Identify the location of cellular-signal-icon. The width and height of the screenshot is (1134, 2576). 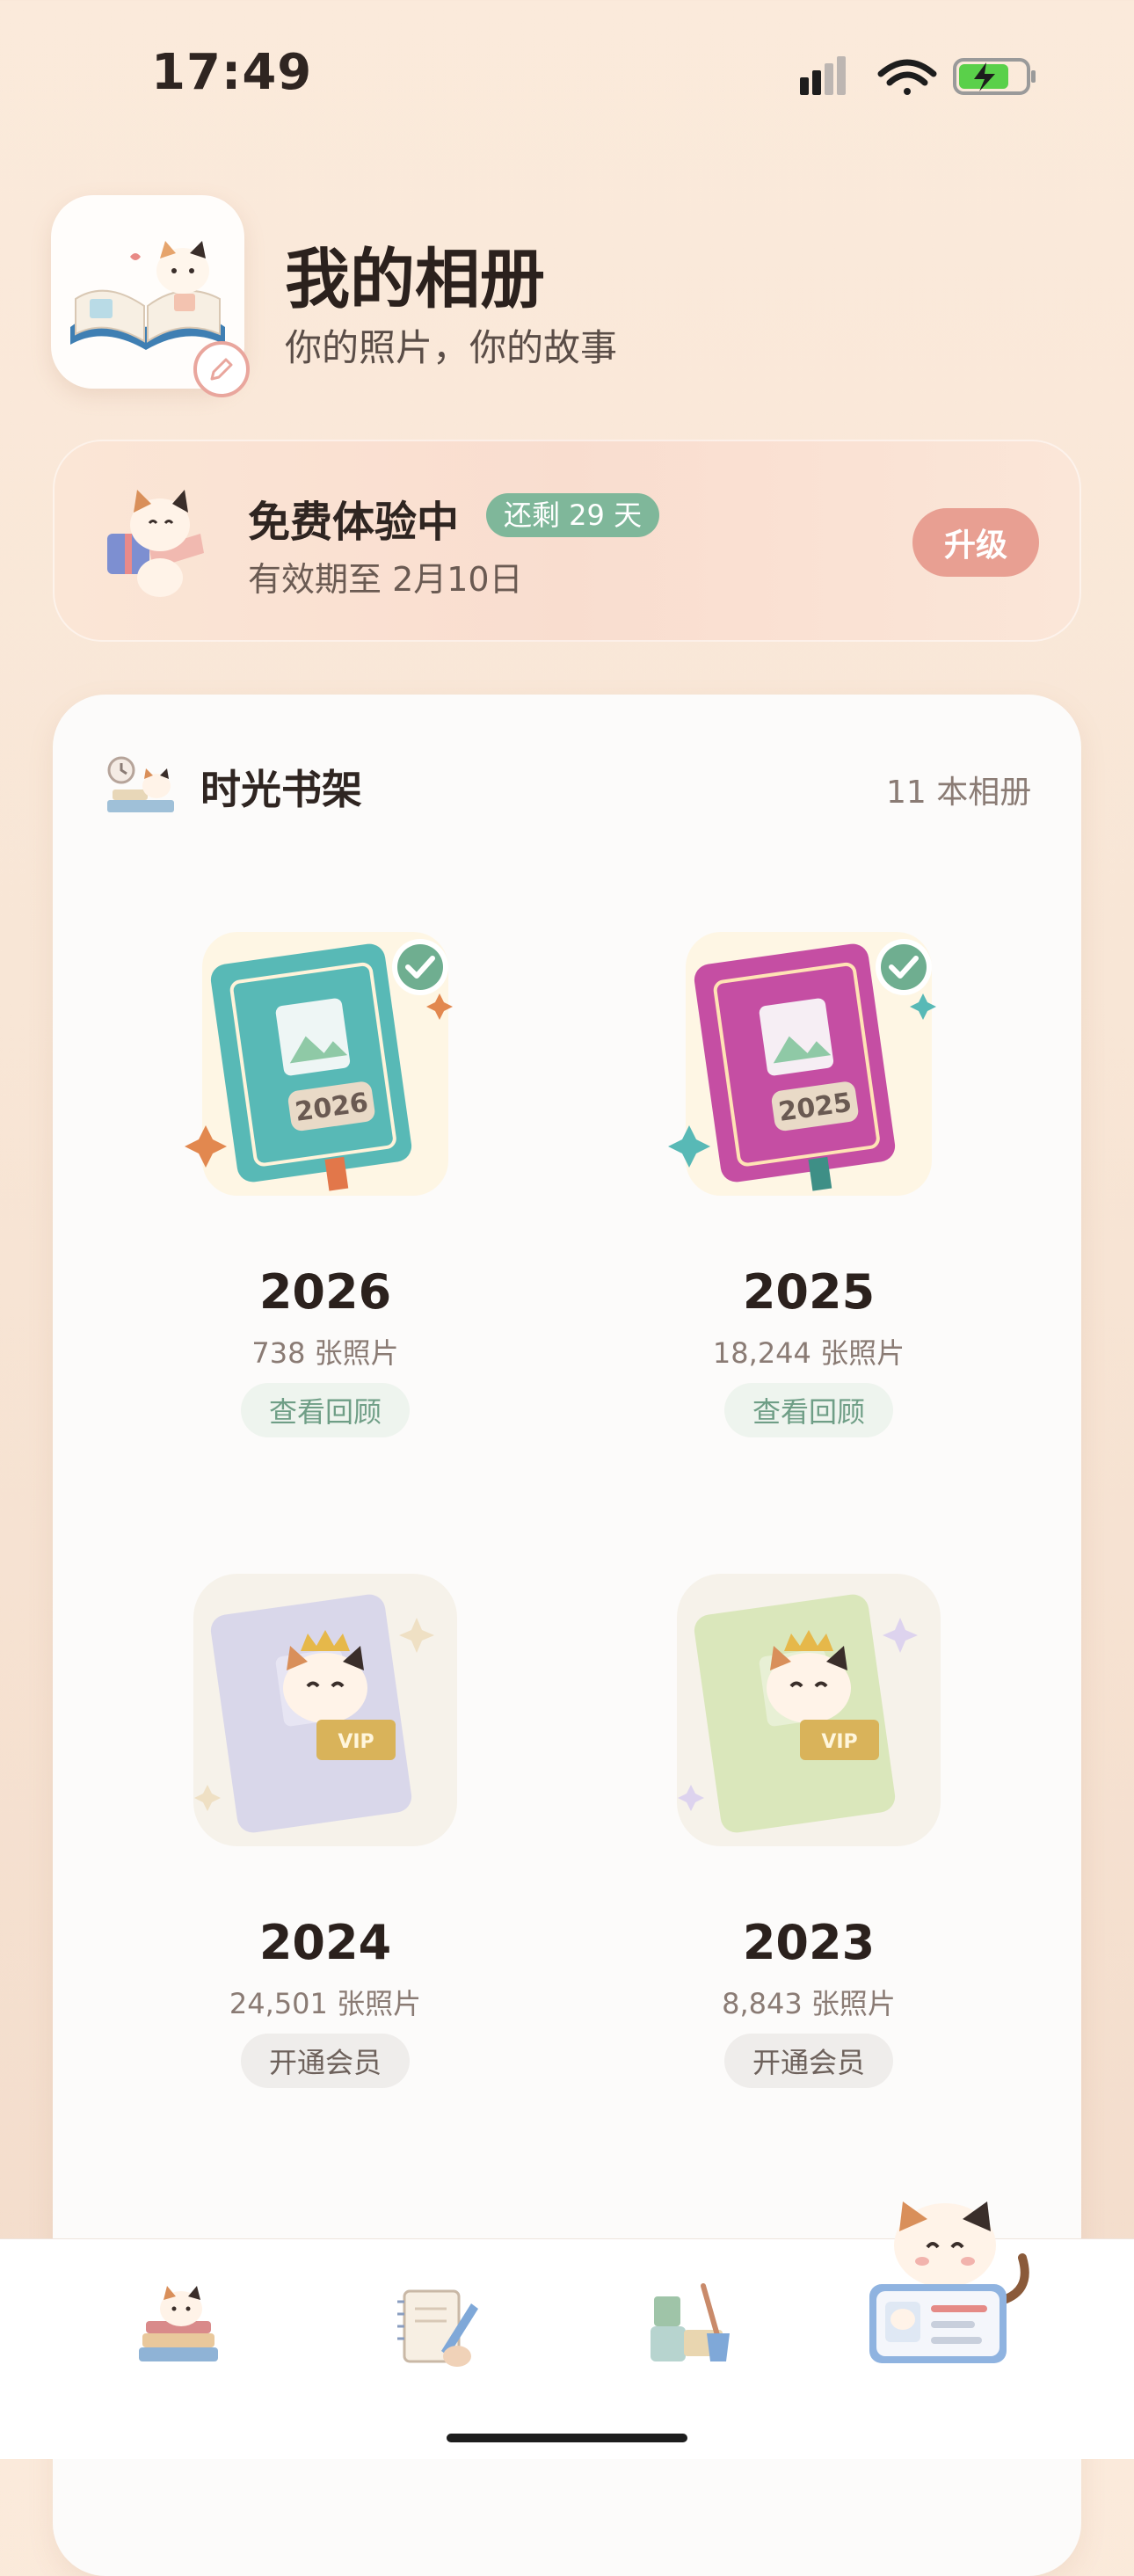
(823, 75).